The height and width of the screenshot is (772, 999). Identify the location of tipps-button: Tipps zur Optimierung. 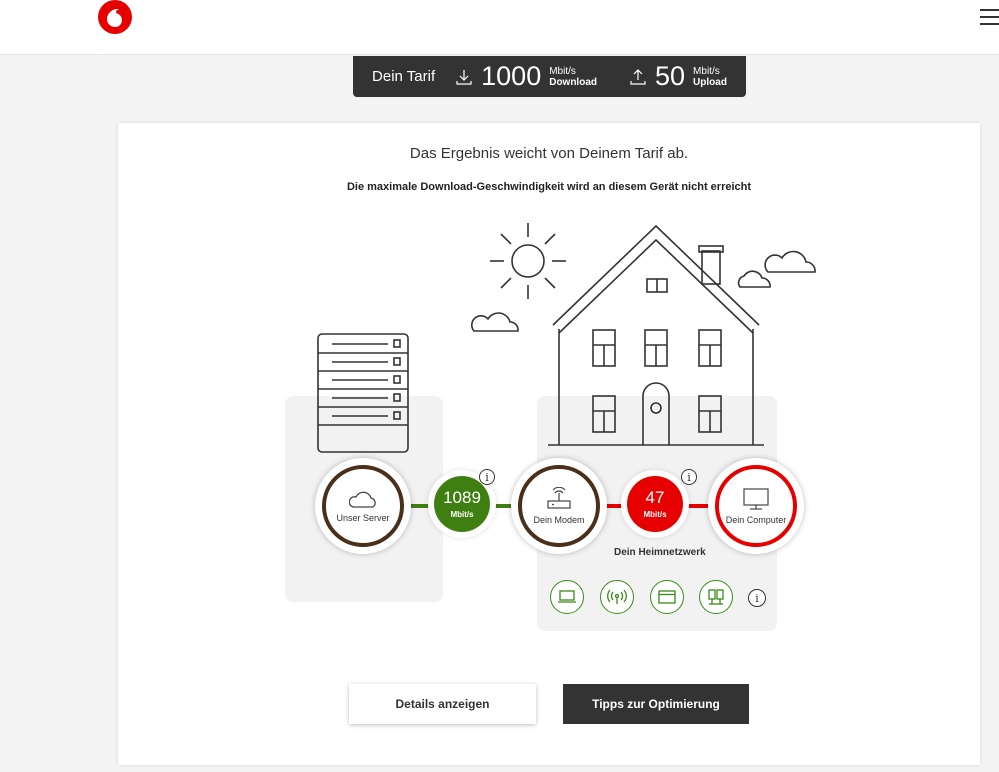
(656, 704).